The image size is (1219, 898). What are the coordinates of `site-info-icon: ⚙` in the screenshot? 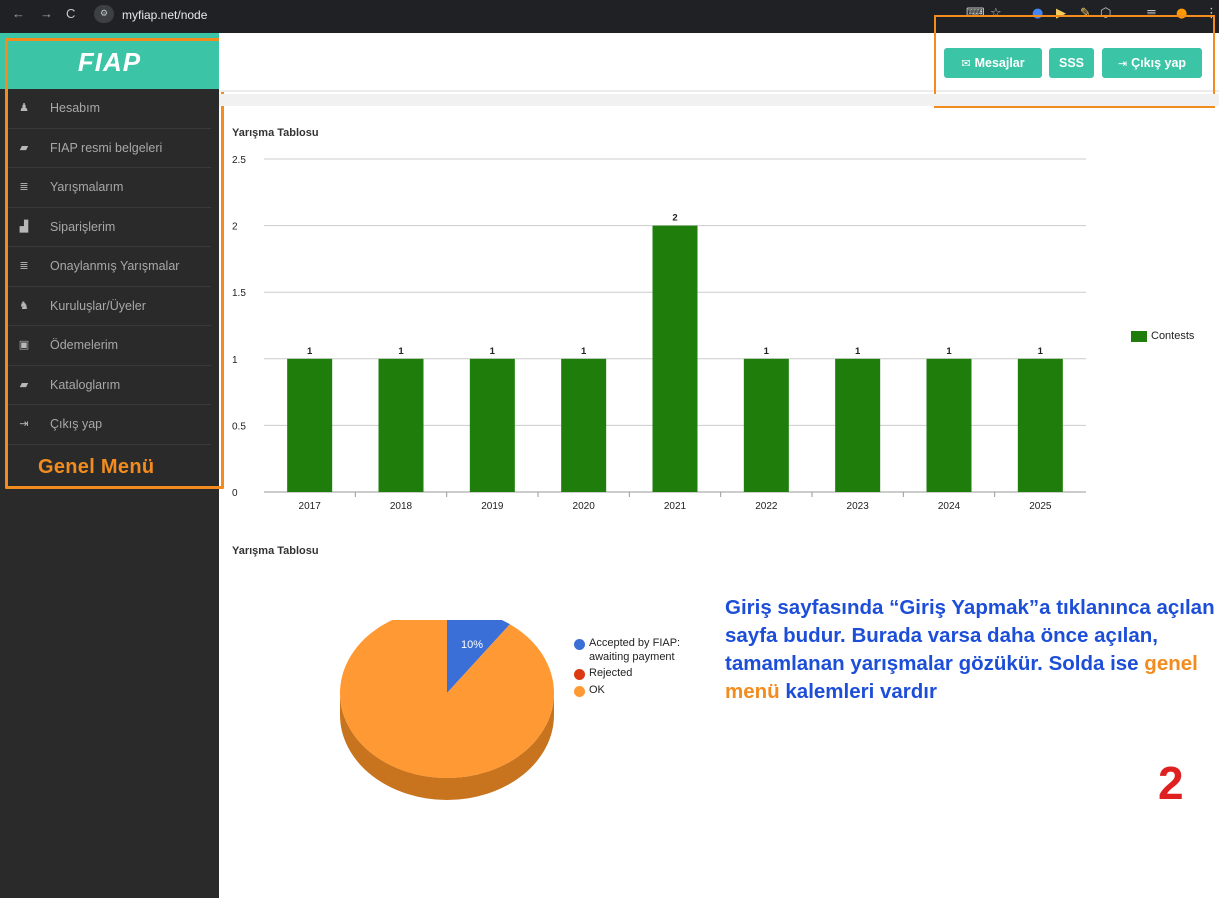 It's located at (104, 14).